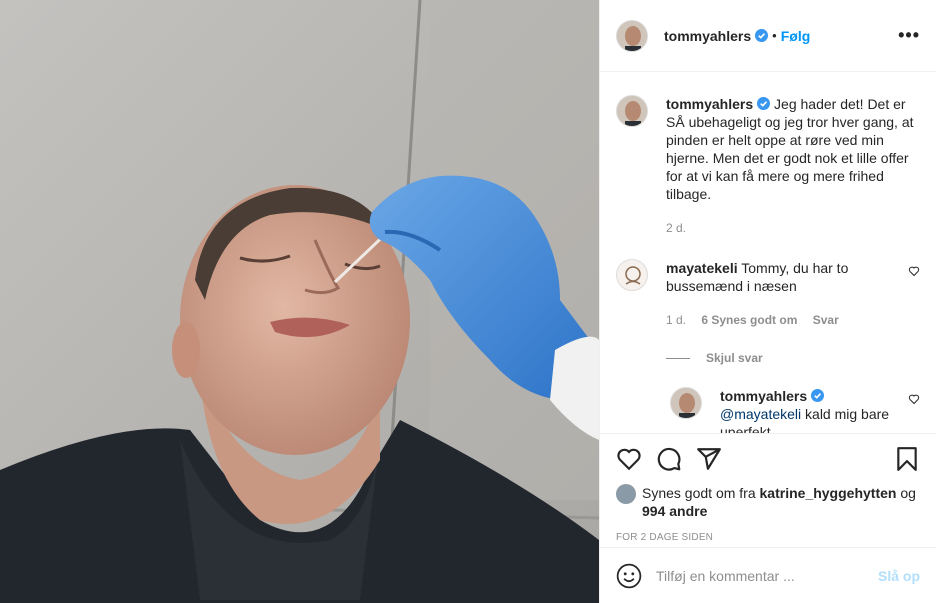 The image size is (936, 603). I want to click on comment-username: mayatekeli, so click(702, 268).